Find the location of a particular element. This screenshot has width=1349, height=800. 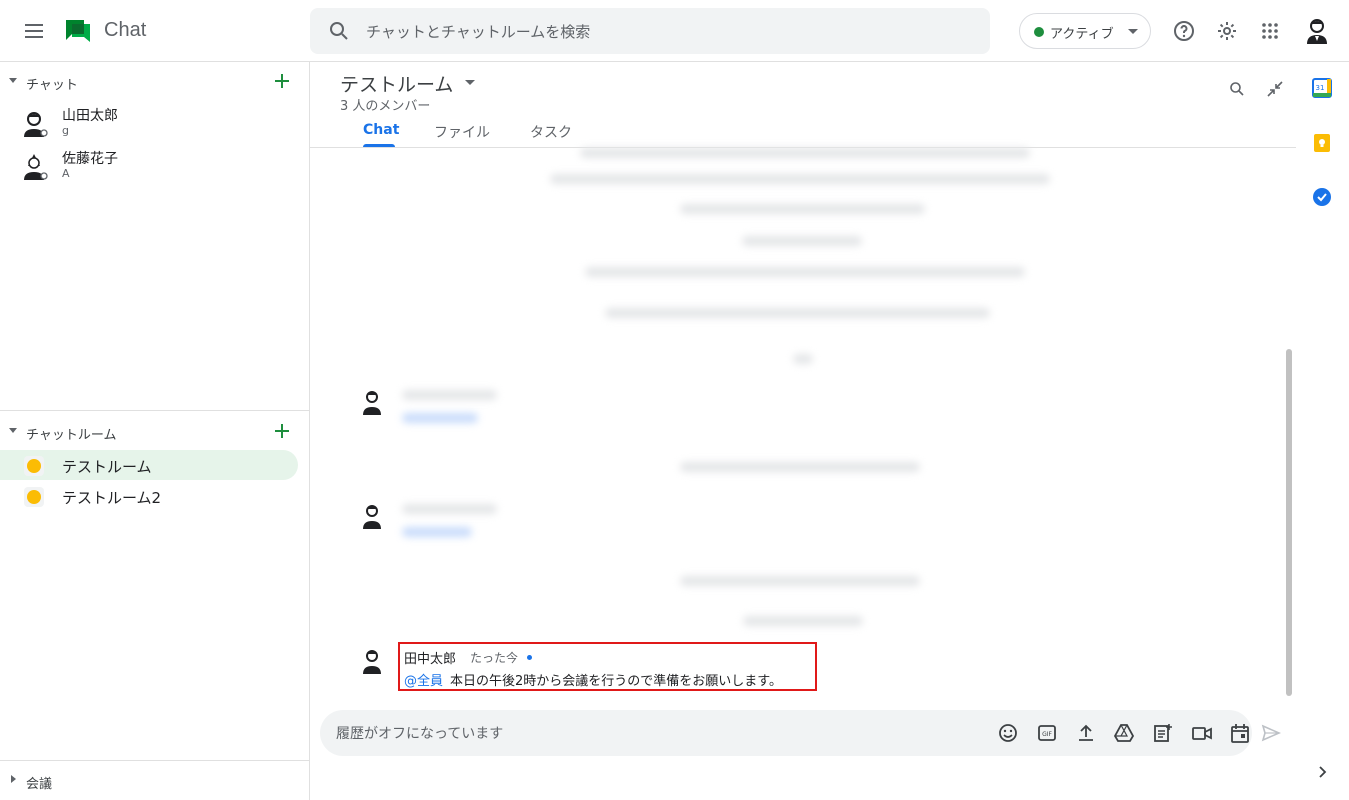

rooms-section-header: チャットルーム is located at coordinates (155, 432).